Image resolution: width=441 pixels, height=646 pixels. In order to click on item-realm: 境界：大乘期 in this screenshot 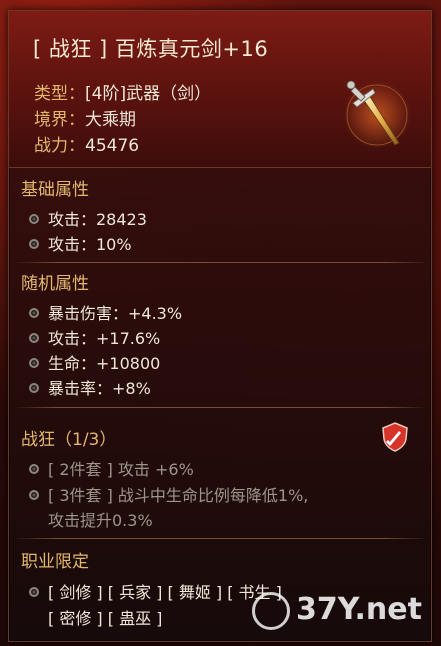, I will do `click(85, 117)`.